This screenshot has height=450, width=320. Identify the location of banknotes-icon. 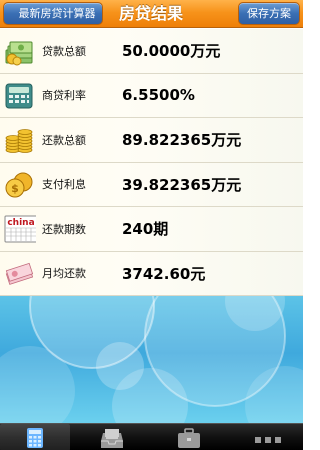
(19, 273).